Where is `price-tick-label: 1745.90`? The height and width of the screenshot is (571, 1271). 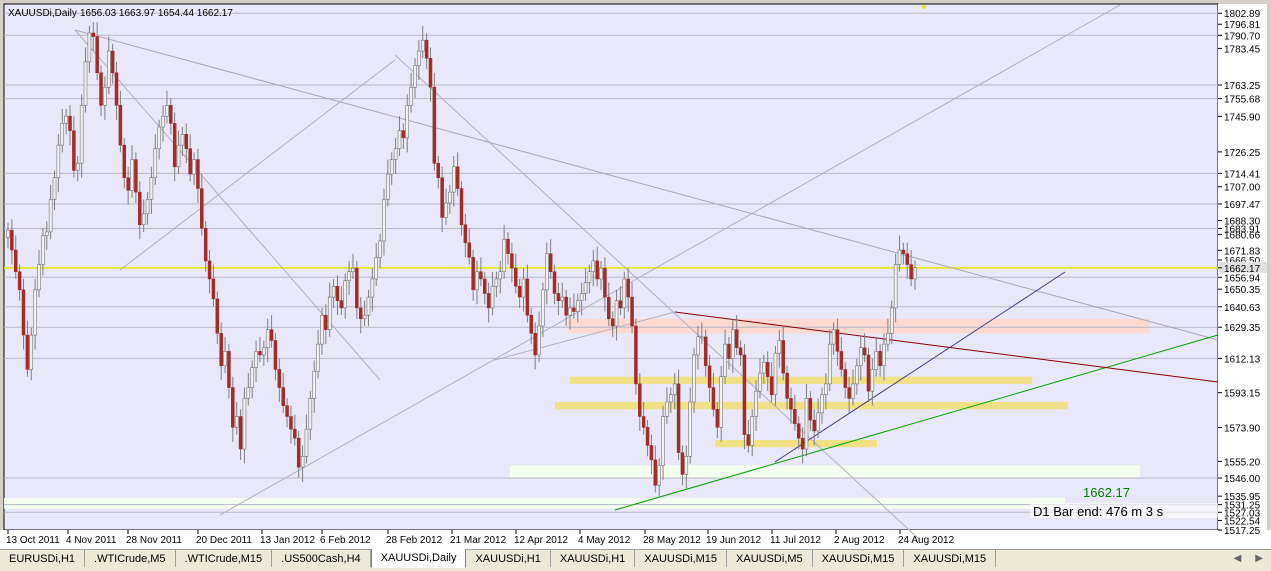
price-tick-label: 1745.90 is located at coordinates (1242, 117).